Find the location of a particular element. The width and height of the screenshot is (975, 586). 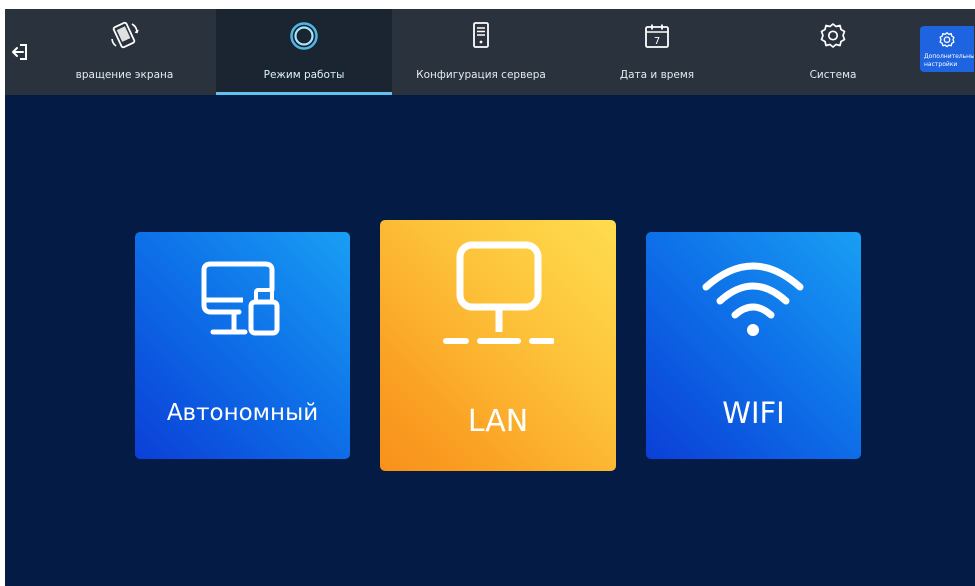

mode-card-wifi: WIFI is located at coordinates (753, 345).